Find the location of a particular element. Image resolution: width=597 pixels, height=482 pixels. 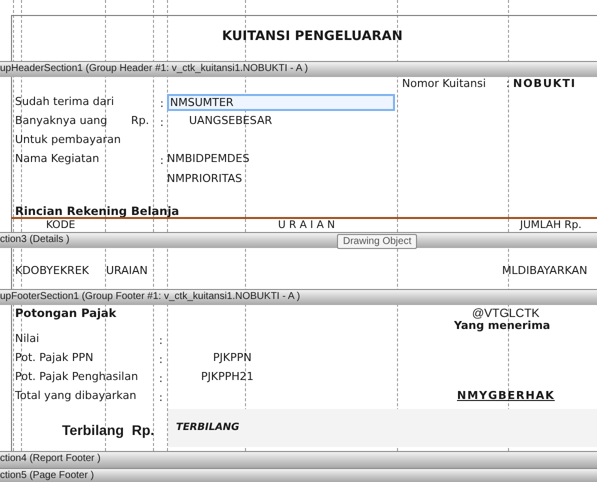

field-label: Banyaknya uang is located at coordinates (61, 121).